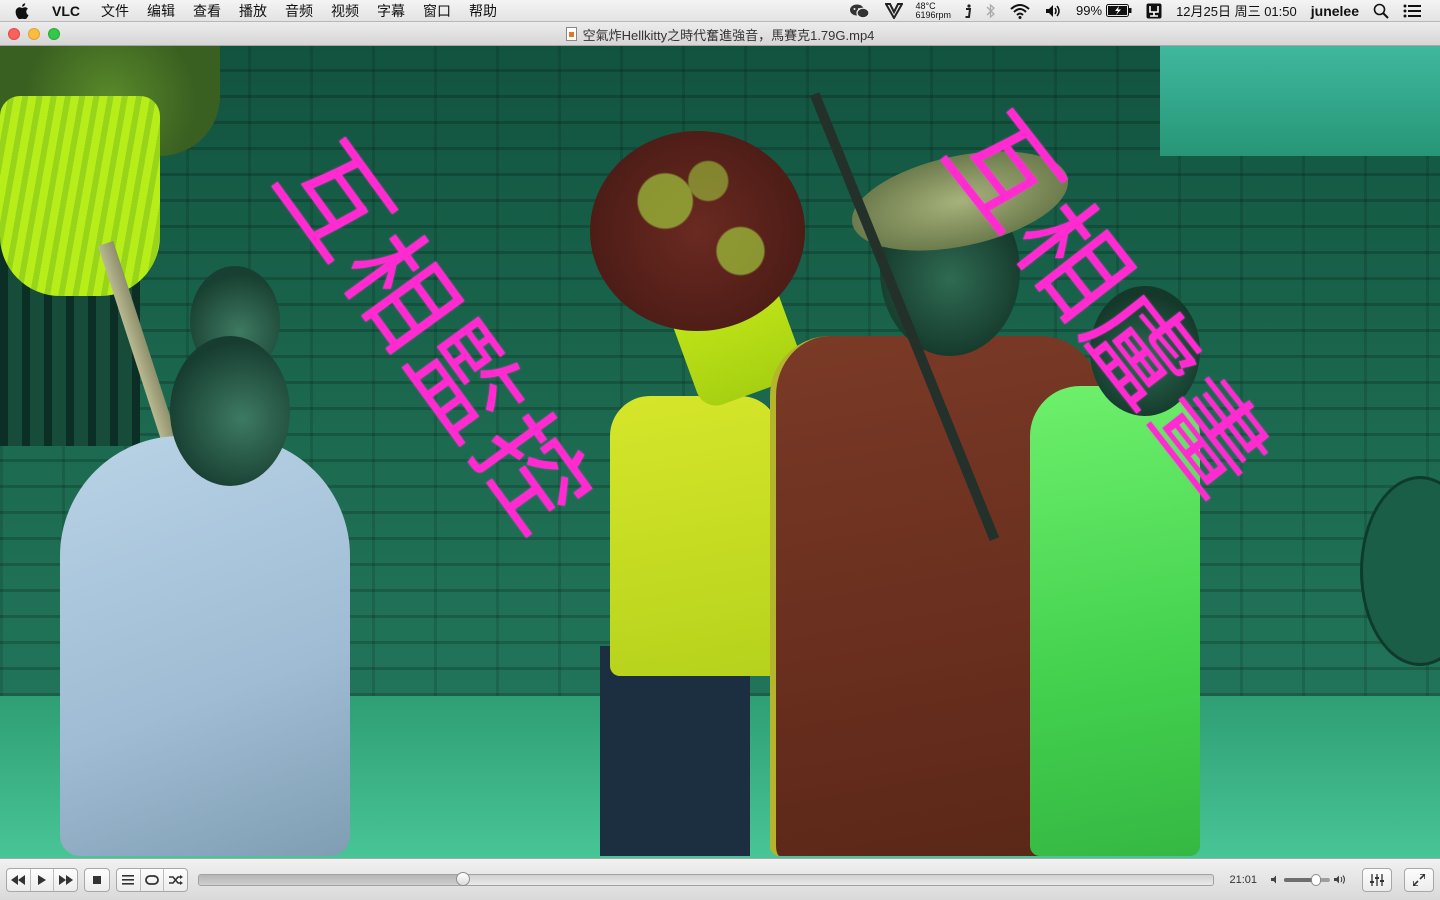 Image resolution: width=1440 pixels, height=900 pixels. I want to click on clock: 12月25日 周三 01:50, so click(1236, 11).